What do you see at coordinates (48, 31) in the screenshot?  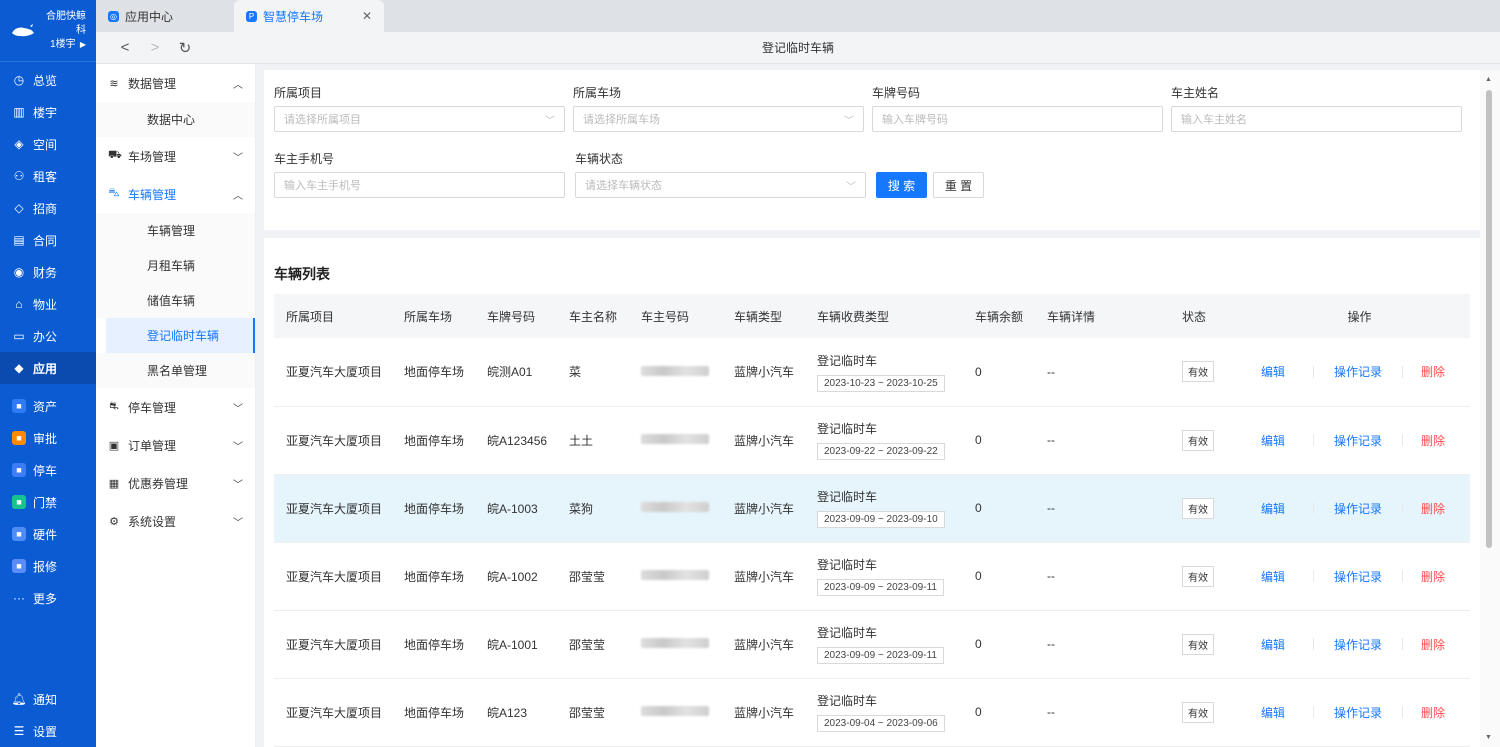 I see `brand-switcher: 合肥快鲸科 1楼宇 ▶` at bounding box center [48, 31].